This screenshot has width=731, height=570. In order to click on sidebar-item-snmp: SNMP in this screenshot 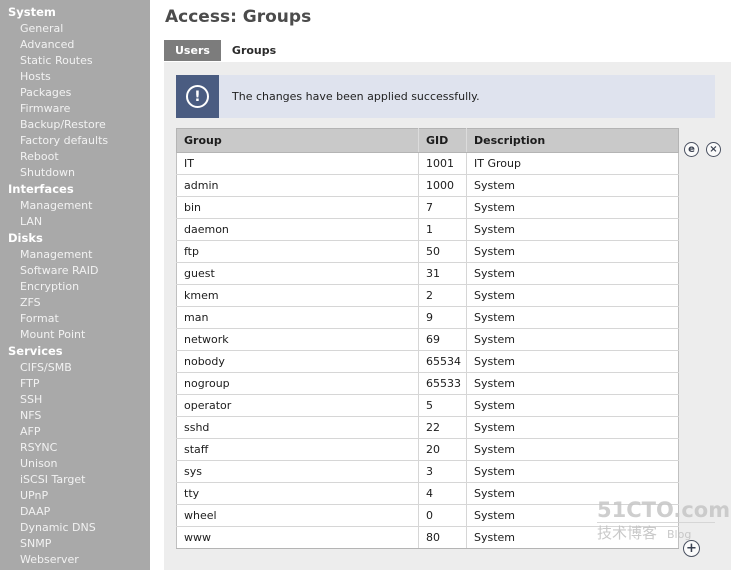, I will do `click(75, 544)`.